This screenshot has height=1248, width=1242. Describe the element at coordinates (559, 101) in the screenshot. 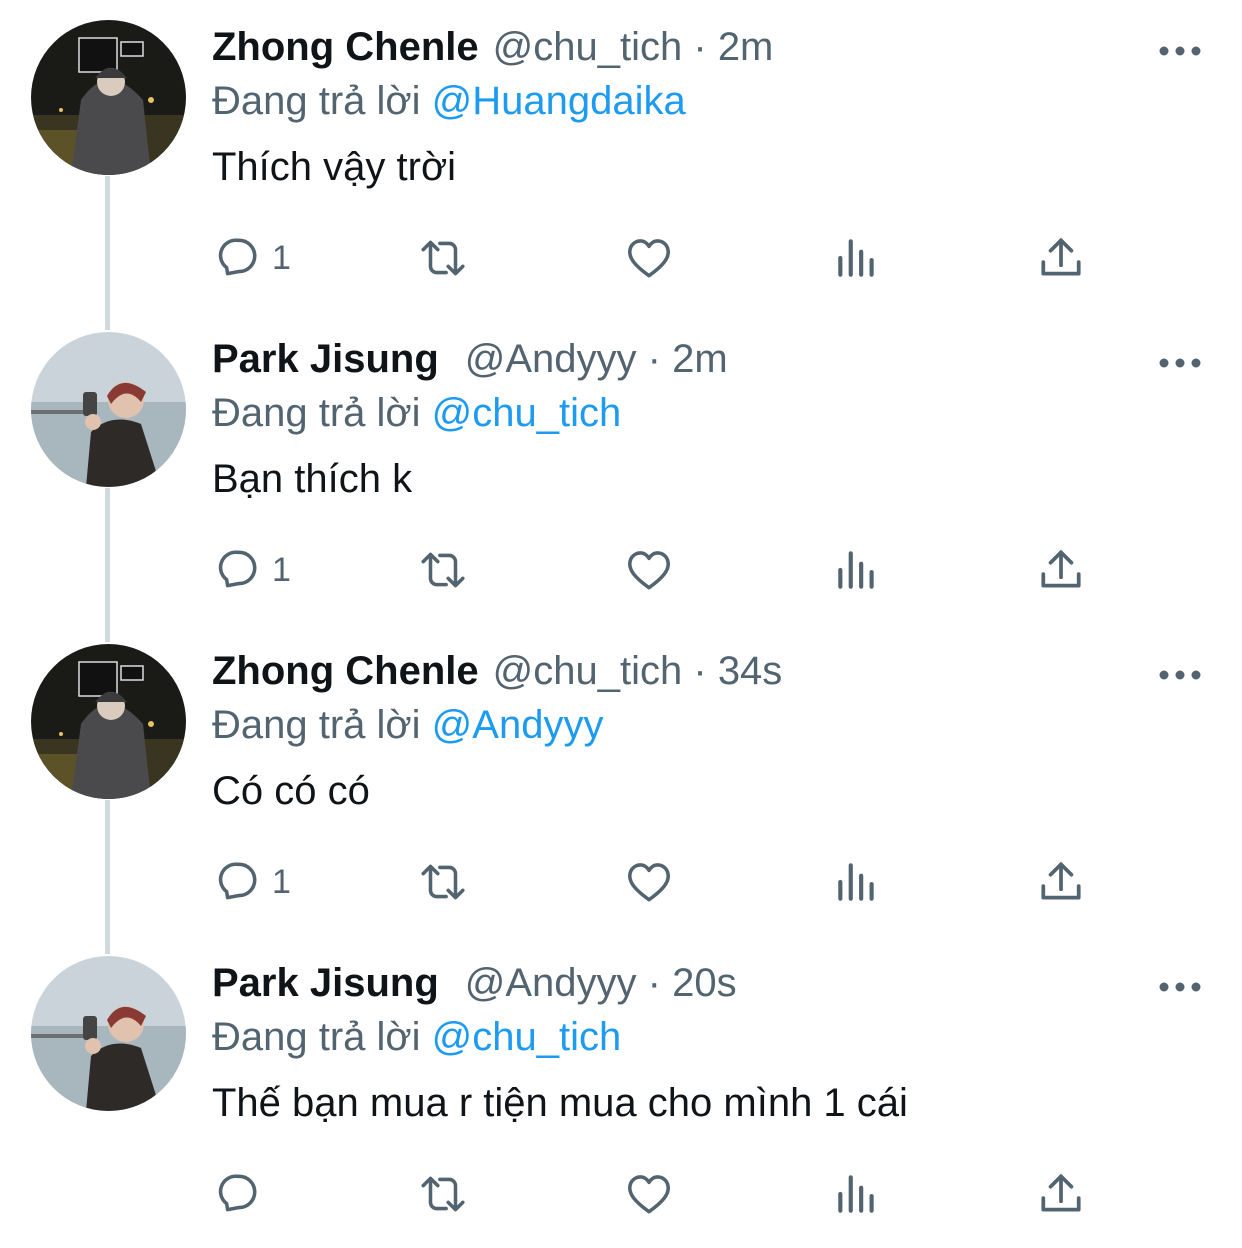

I see `mention-link: @Huangdaika` at that location.